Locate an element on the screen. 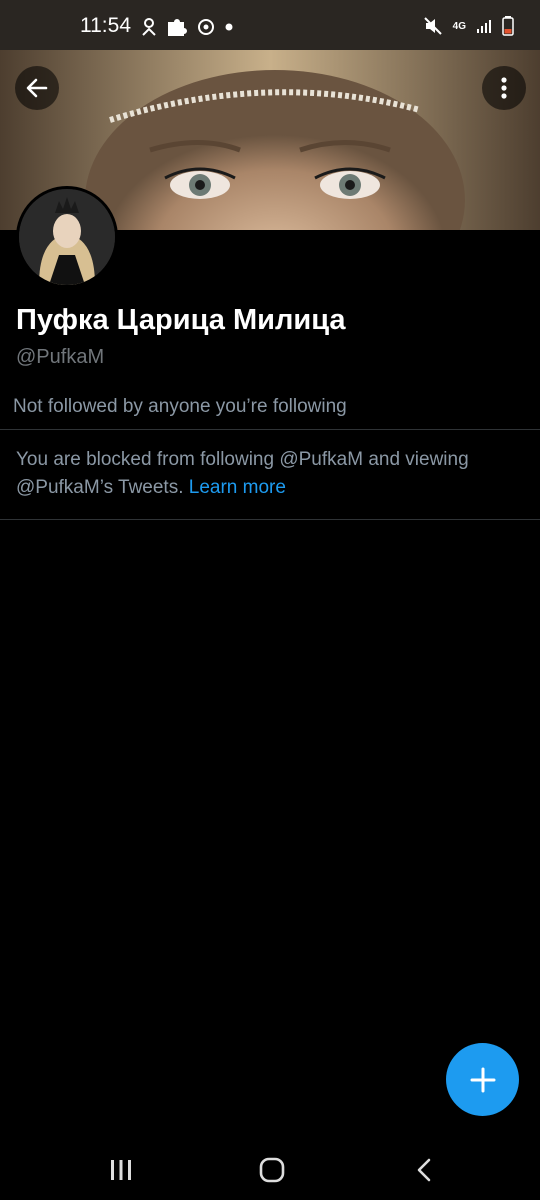 This screenshot has width=540, height=1200. system-back-button is located at coordinates (424, 1170).